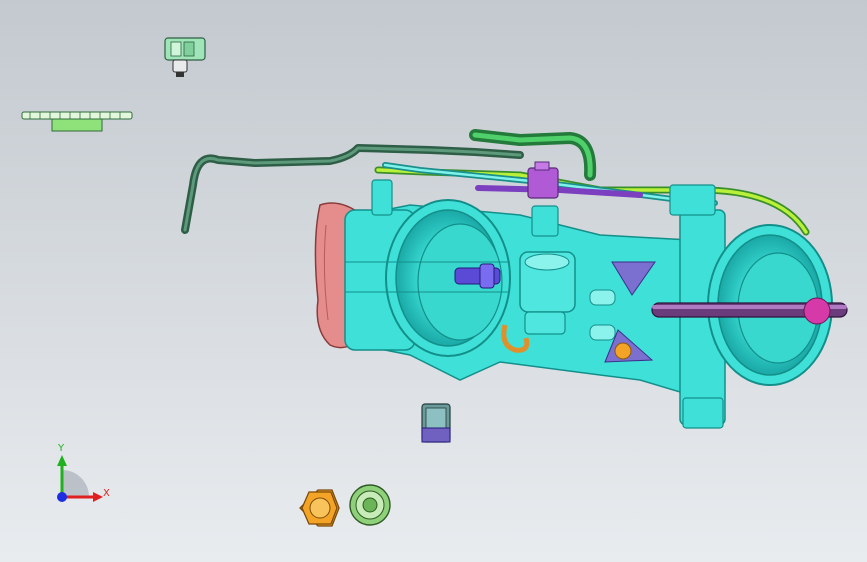 The height and width of the screenshot is (562, 867). I want to click on nut-green-icon, so click(370, 505).